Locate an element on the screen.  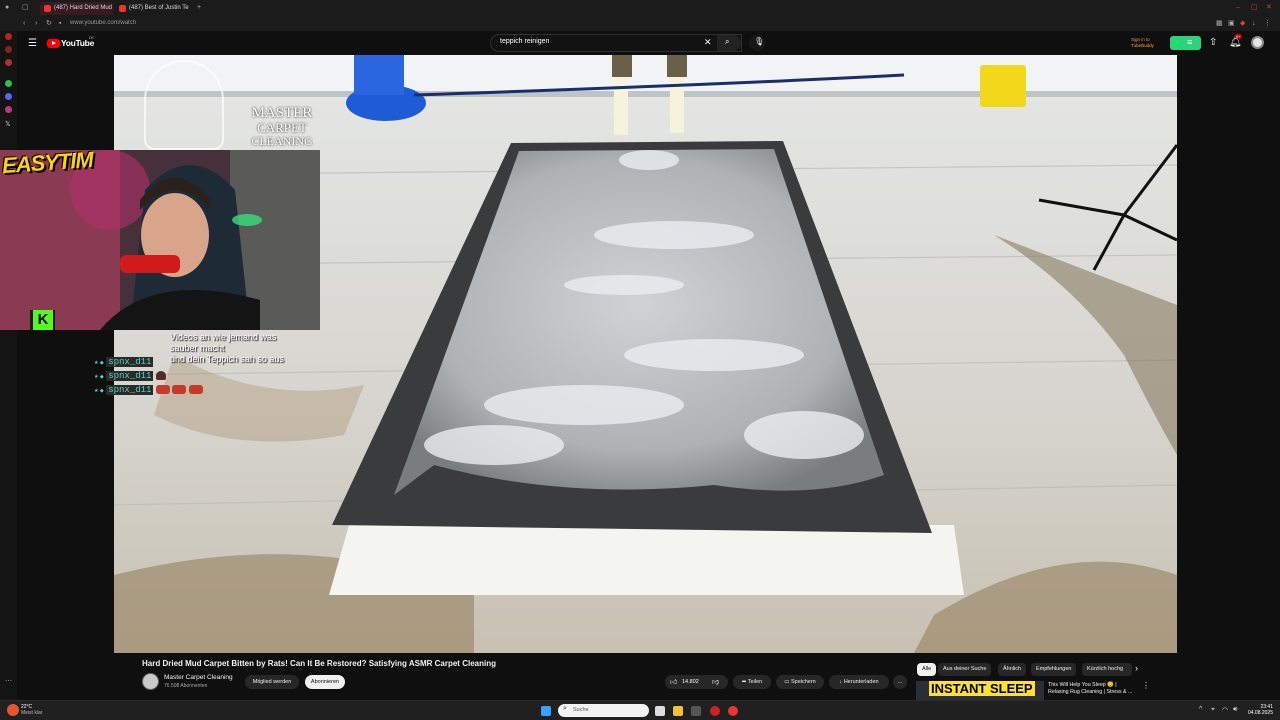
minimize-icon: – is located at coordinates (1238, 8).